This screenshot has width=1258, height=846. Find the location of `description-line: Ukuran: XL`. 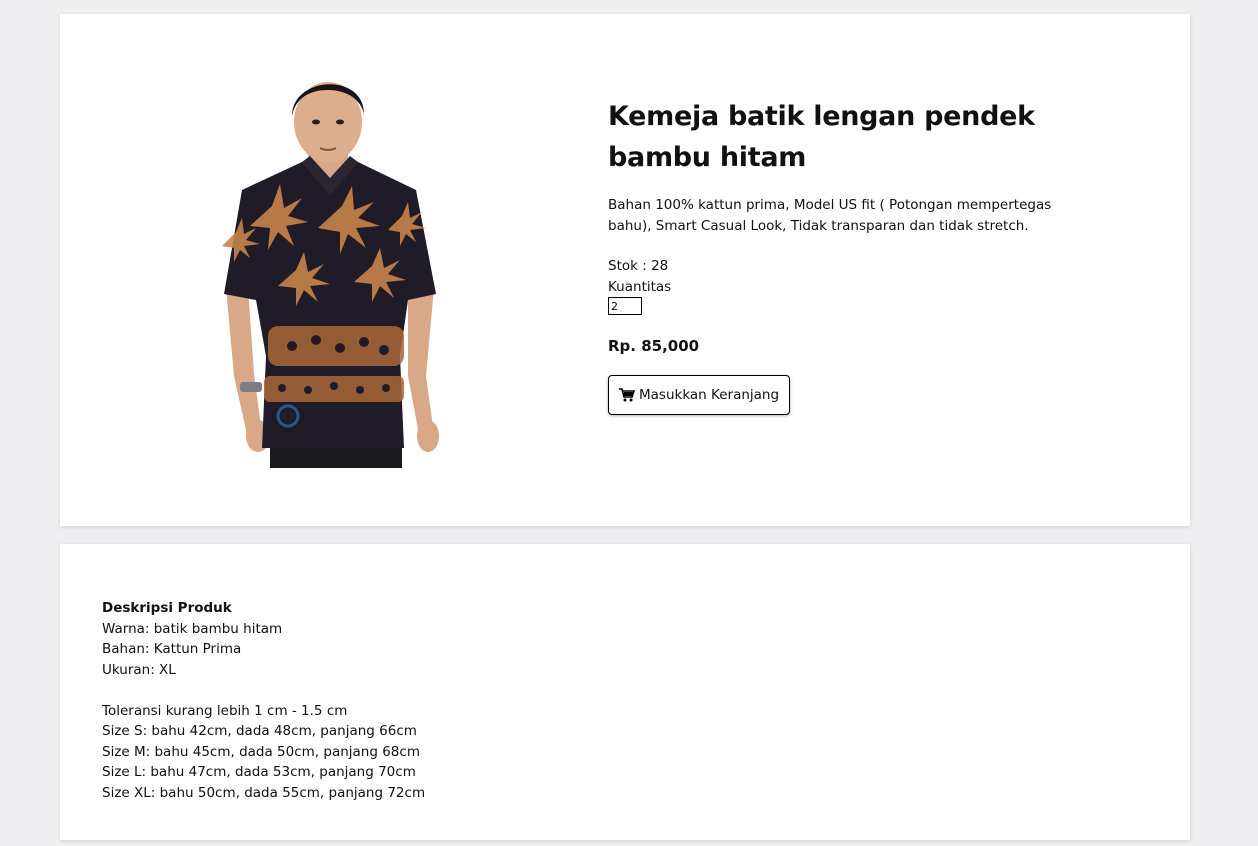

description-line: Ukuran: XL is located at coordinates (139, 669).